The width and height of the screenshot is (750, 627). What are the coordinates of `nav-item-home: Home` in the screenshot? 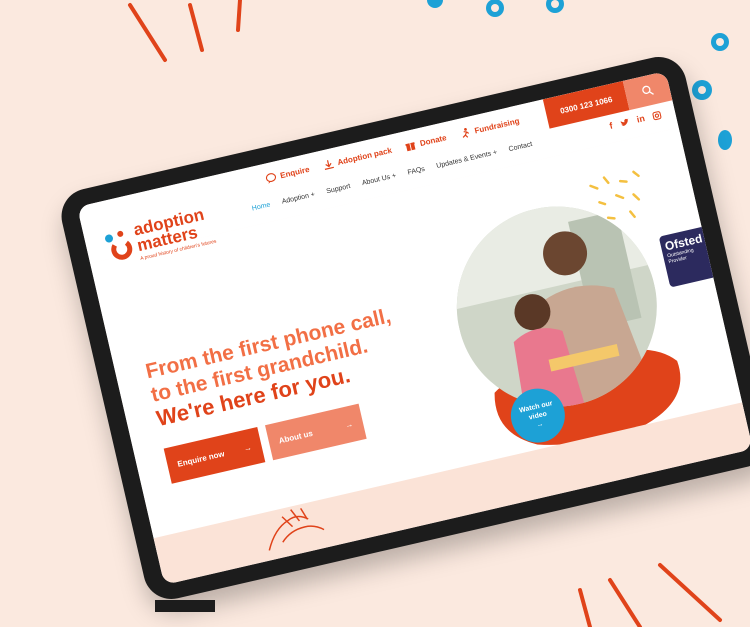 It's located at (261, 206).